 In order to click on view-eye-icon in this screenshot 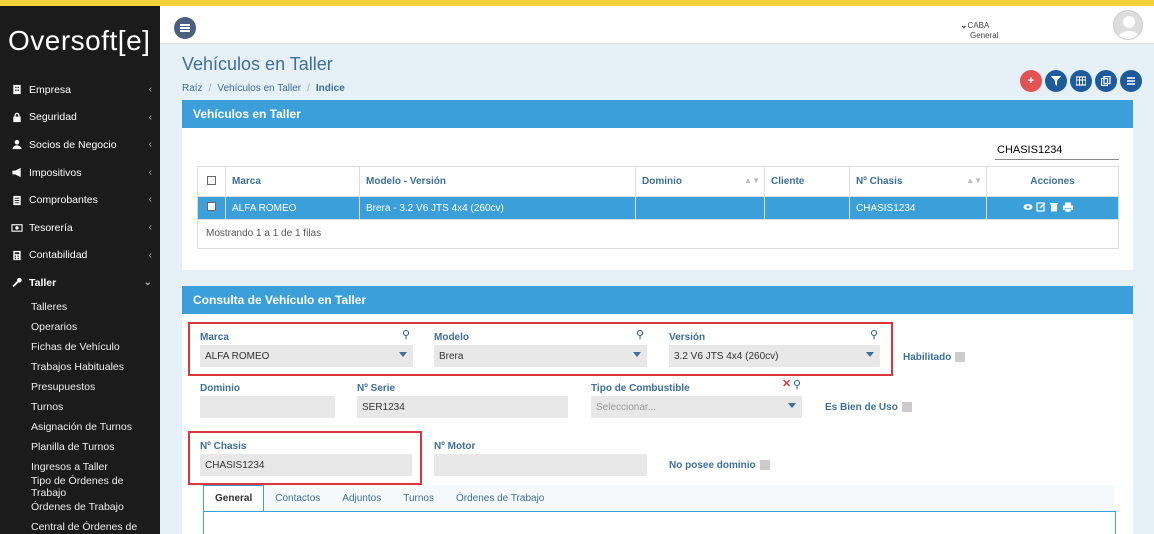, I will do `click(1027, 206)`.